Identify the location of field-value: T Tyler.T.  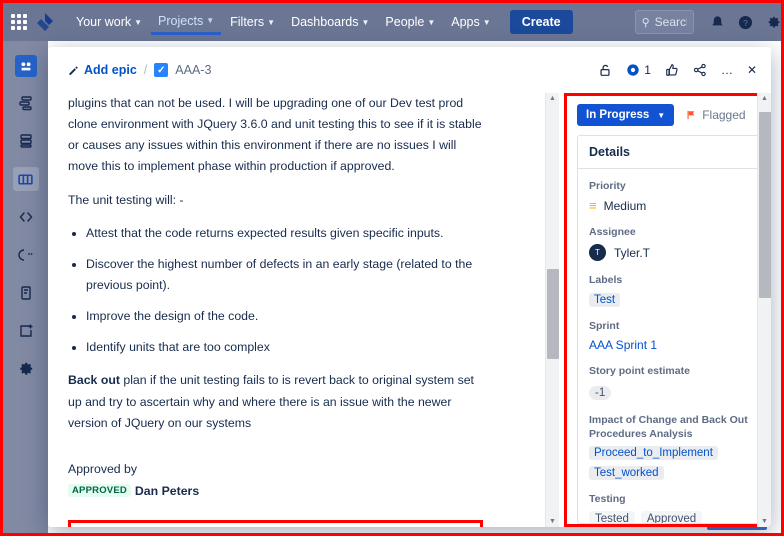
(680, 253).